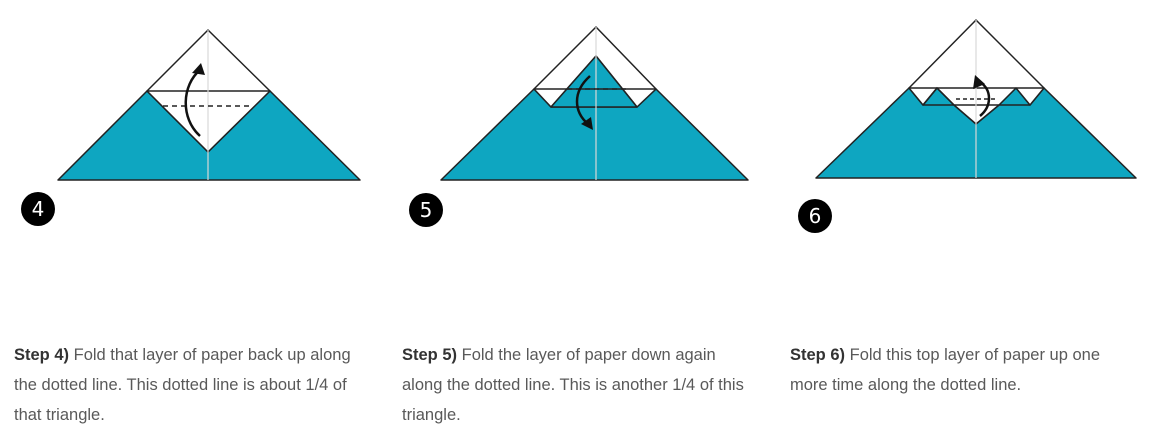  Describe the element at coordinates (818, 355) in the screenshot. I see `step-6-label: Step 6)` at that location.